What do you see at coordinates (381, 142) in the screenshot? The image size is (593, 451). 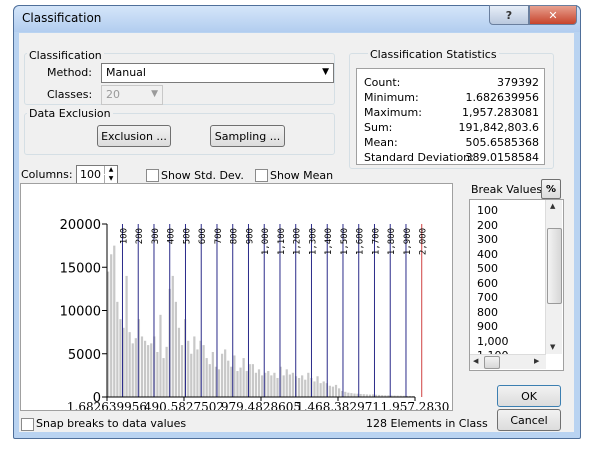 I see `stat-label: Mean:` at bounding box center [381, 142].